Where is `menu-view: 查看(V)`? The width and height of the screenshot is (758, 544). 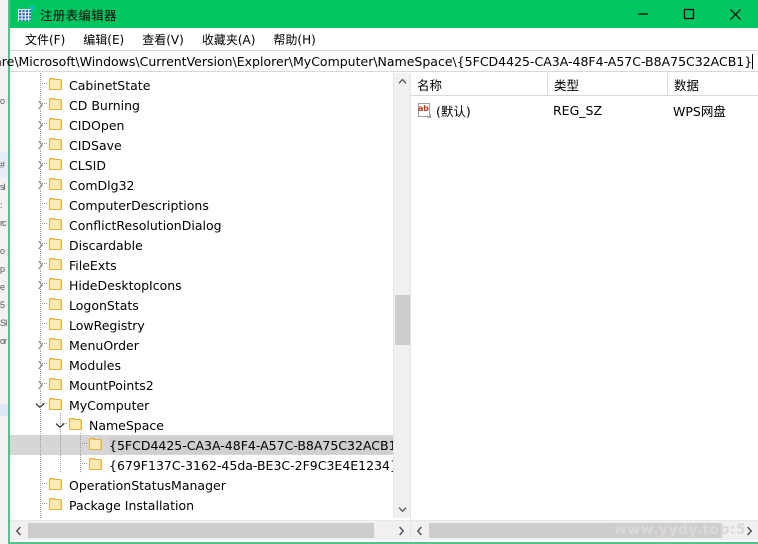 menu-view: 查看(V) is located at coordinates (163, 39).